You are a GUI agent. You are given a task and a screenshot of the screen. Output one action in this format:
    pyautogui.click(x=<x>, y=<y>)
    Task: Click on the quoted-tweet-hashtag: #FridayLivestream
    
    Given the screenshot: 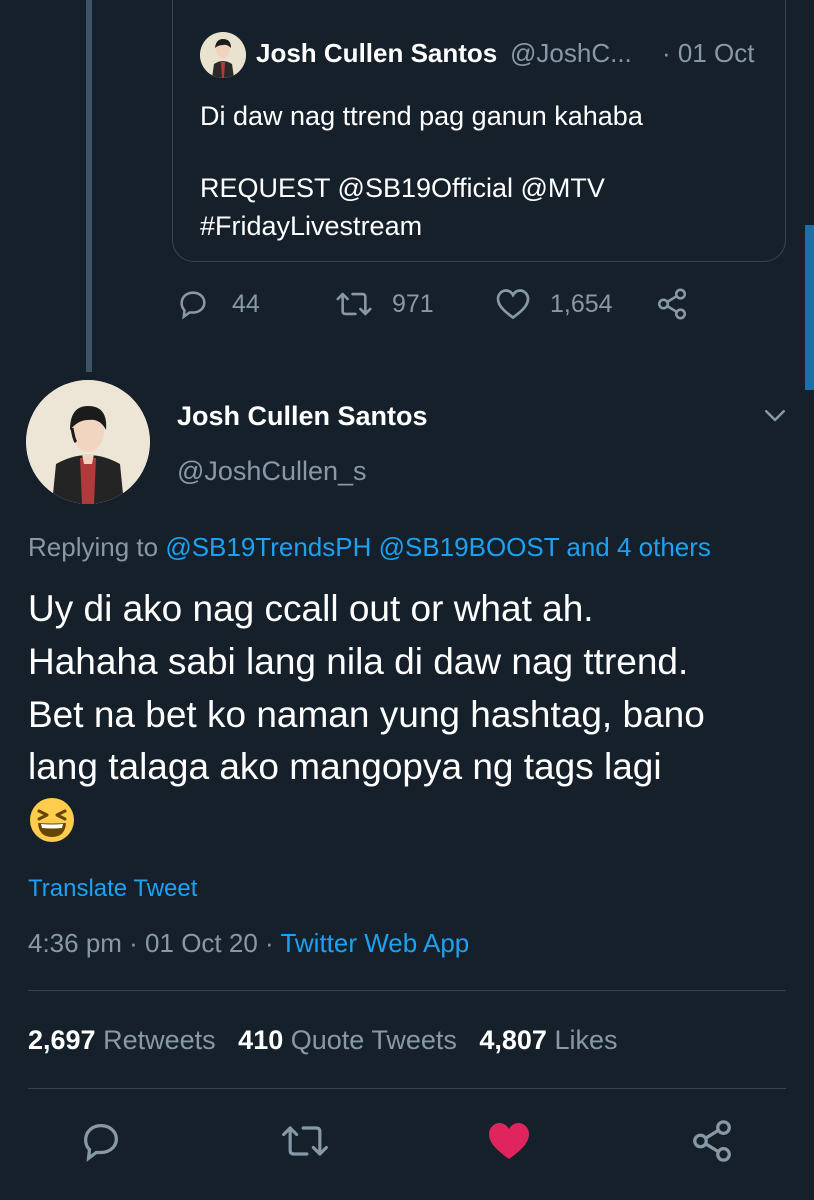 What is the action you would take?
    pyautogui.click(x=311, y=226)
    